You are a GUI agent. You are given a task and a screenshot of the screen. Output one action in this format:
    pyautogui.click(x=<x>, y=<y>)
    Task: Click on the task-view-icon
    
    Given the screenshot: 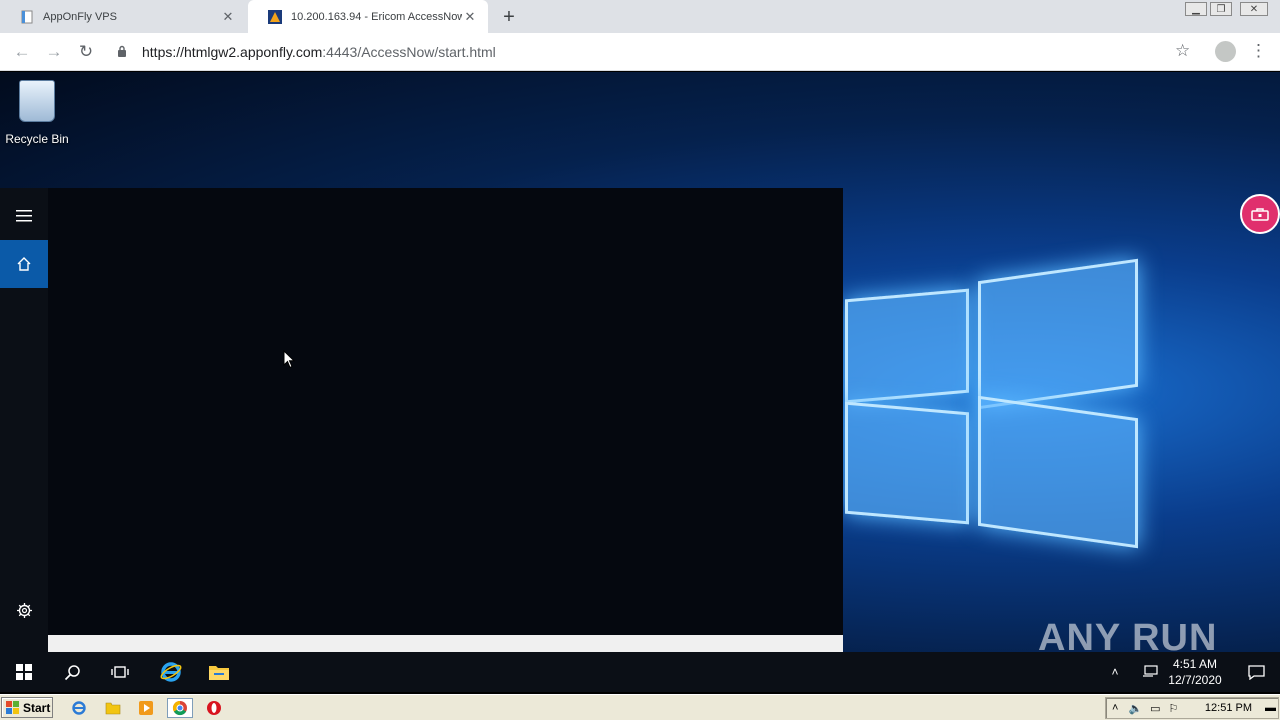 What is the action you would take?
    pyautogui.click(x=120, y=672)
    